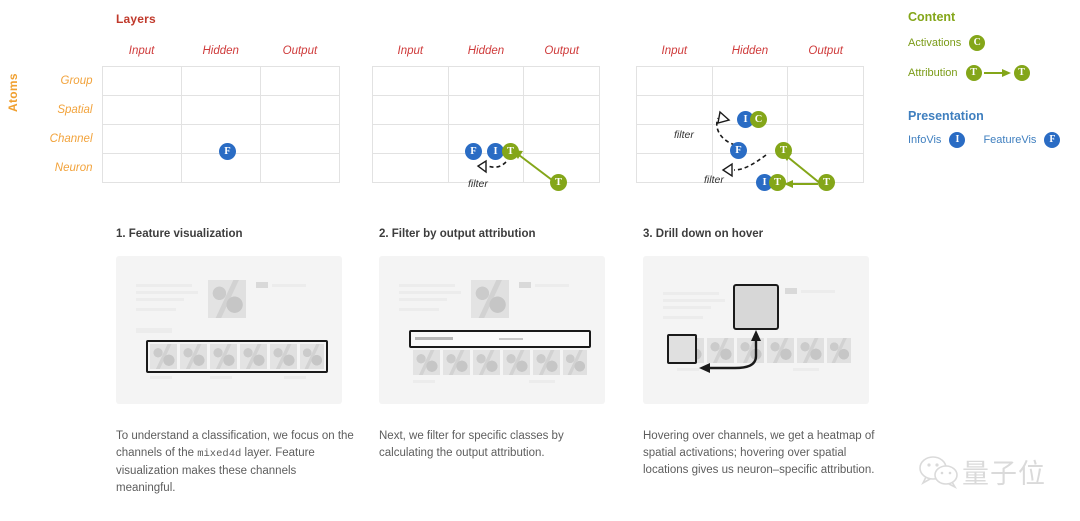 This screenshot has height=521, width=1080. Describe the element at coordinates (973, 73) in the screenshot. I see `attribution-badge-source-icon: T` at that location.